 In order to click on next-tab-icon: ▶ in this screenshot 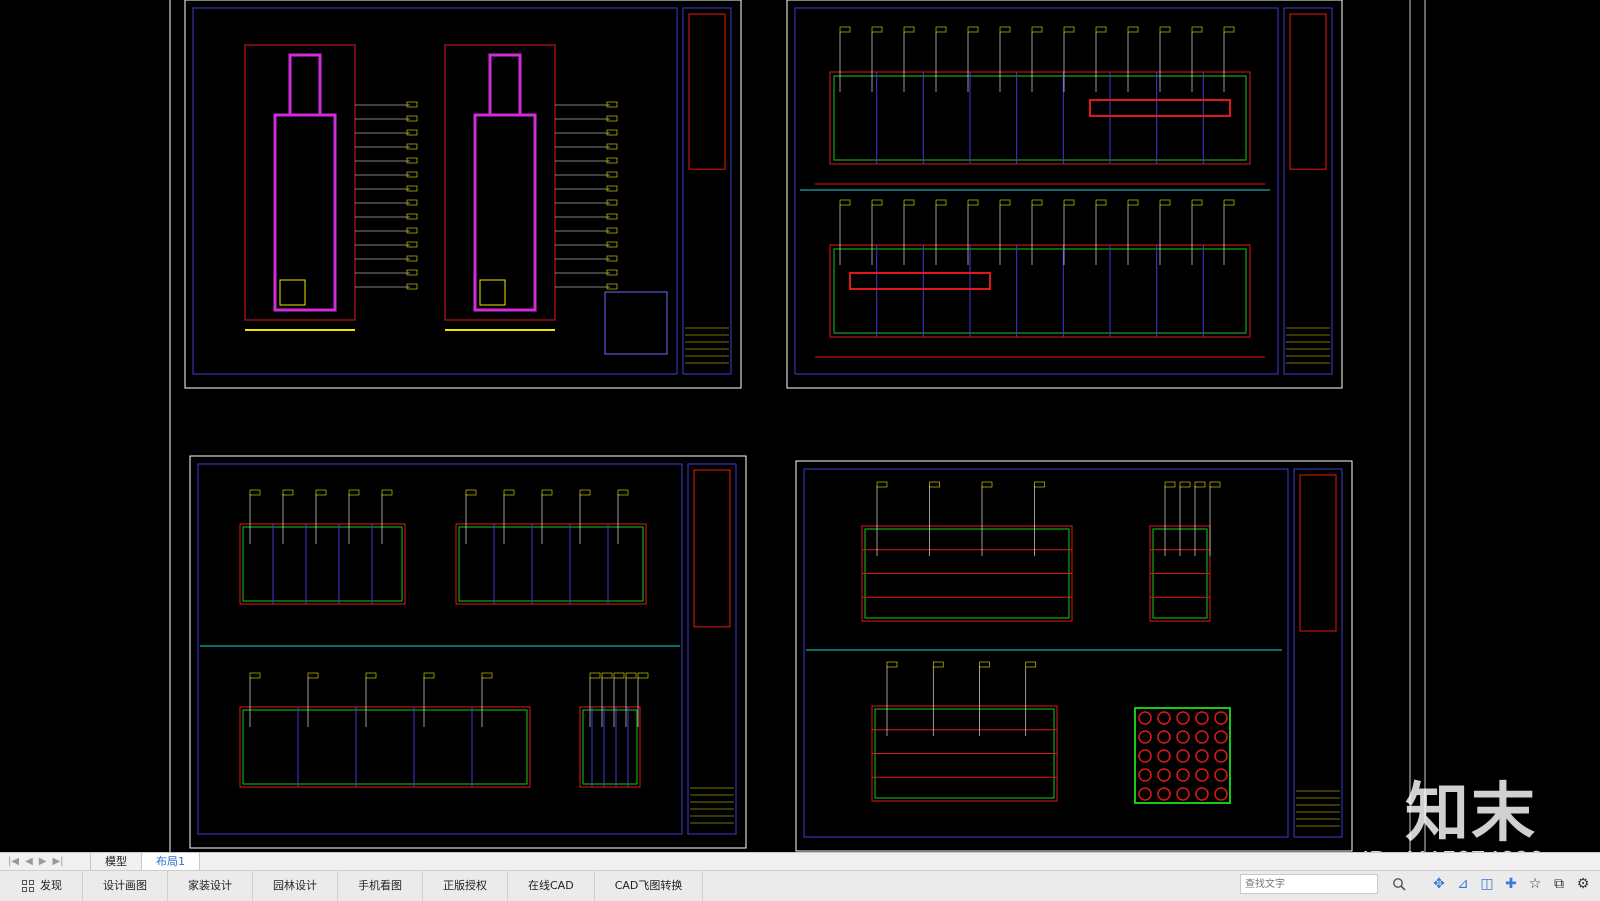, I will do `click(43, 861)`.